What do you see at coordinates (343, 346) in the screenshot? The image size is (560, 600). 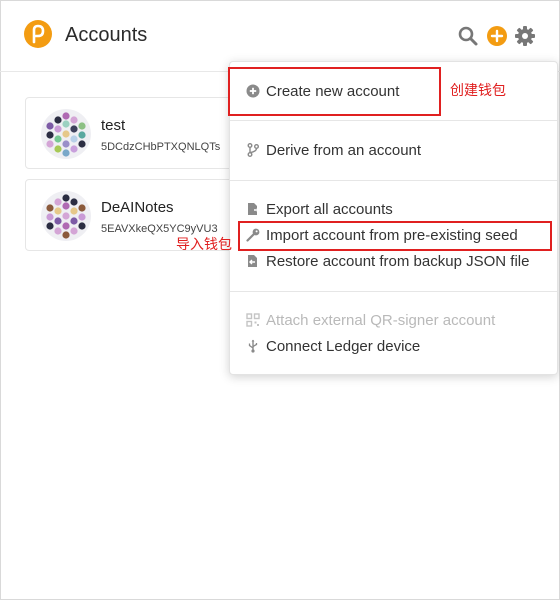 I see `menu-item-label: Connect Ledger device` at bounding box center [343, 346].